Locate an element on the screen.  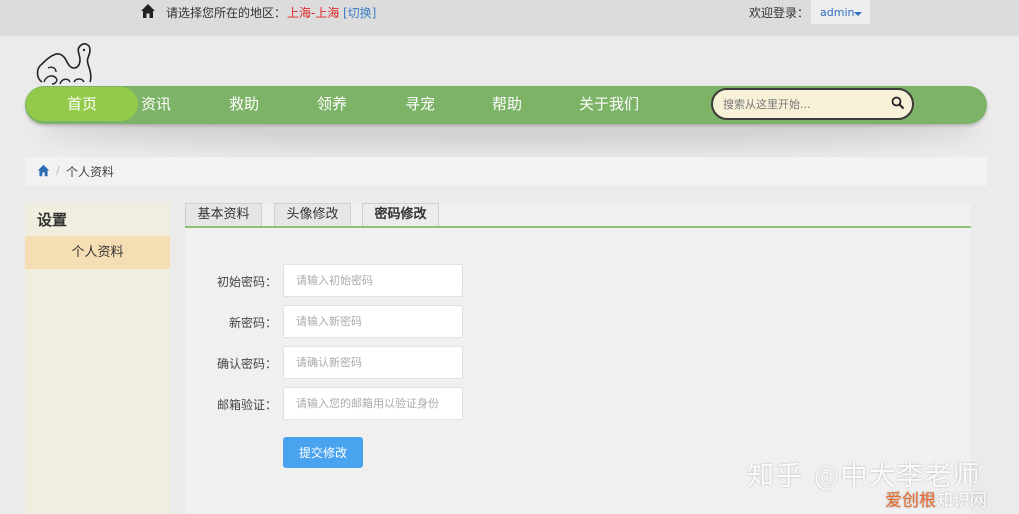
nav-item-help: 帮助 is located at coordinates (507, 104).